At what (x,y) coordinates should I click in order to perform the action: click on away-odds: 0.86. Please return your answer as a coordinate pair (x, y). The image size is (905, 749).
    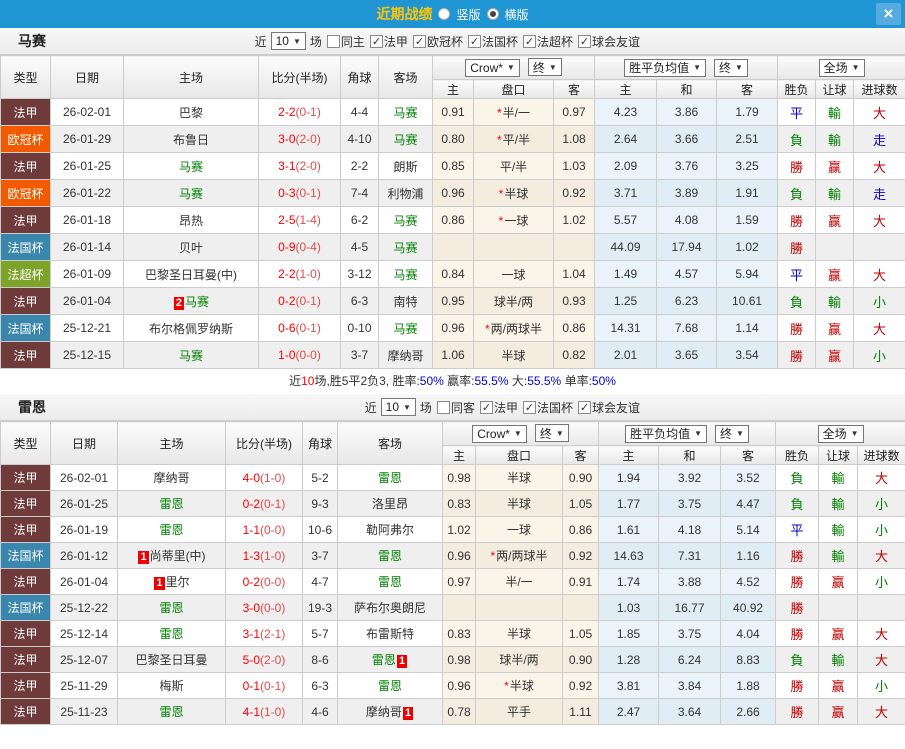
    Looking at the image, I should click on (574, 328).